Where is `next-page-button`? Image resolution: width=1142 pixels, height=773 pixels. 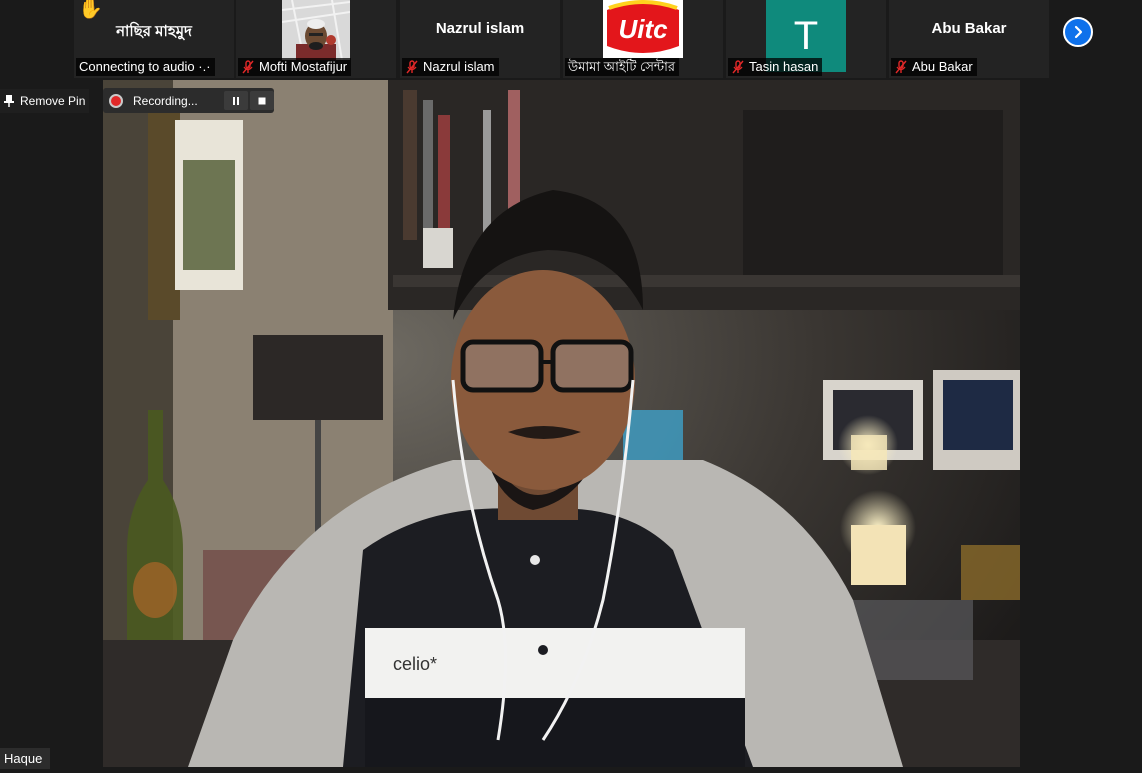
next-page-button is located at coordinates (1078, 32).